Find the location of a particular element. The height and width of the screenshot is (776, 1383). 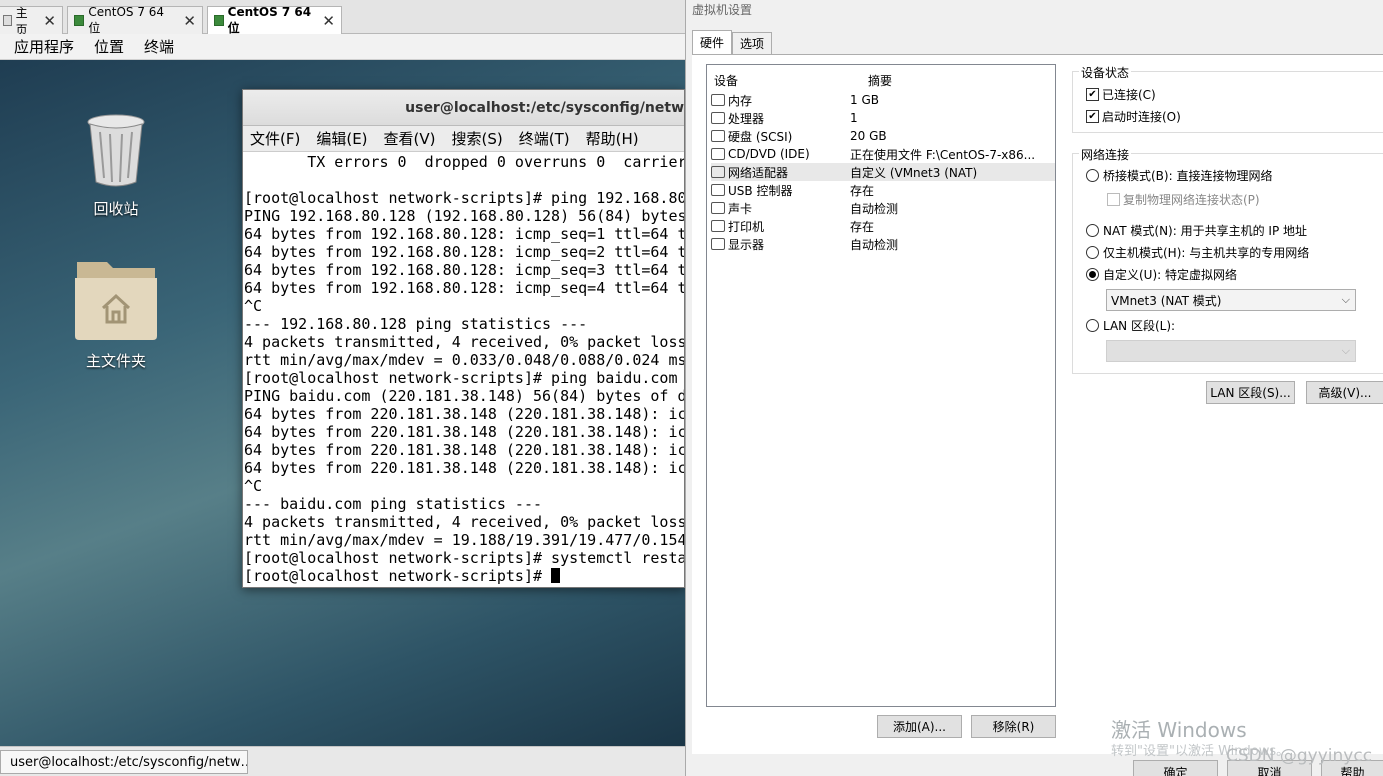

terminal-menu: 终端 is located at coordinates (159, 46).